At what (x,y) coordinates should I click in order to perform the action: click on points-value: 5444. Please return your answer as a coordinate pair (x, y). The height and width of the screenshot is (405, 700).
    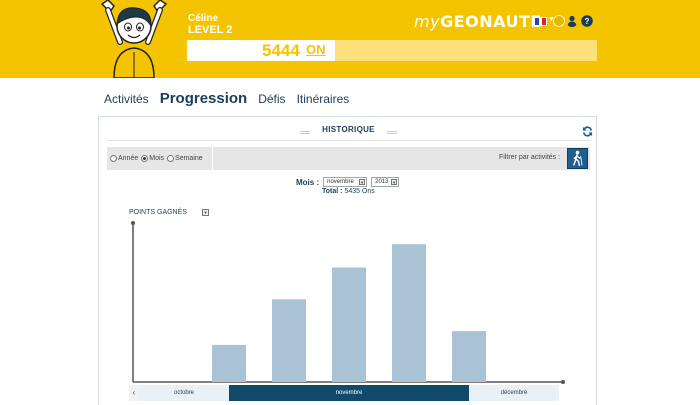
    Looking at the image, I should click on (281, 50).